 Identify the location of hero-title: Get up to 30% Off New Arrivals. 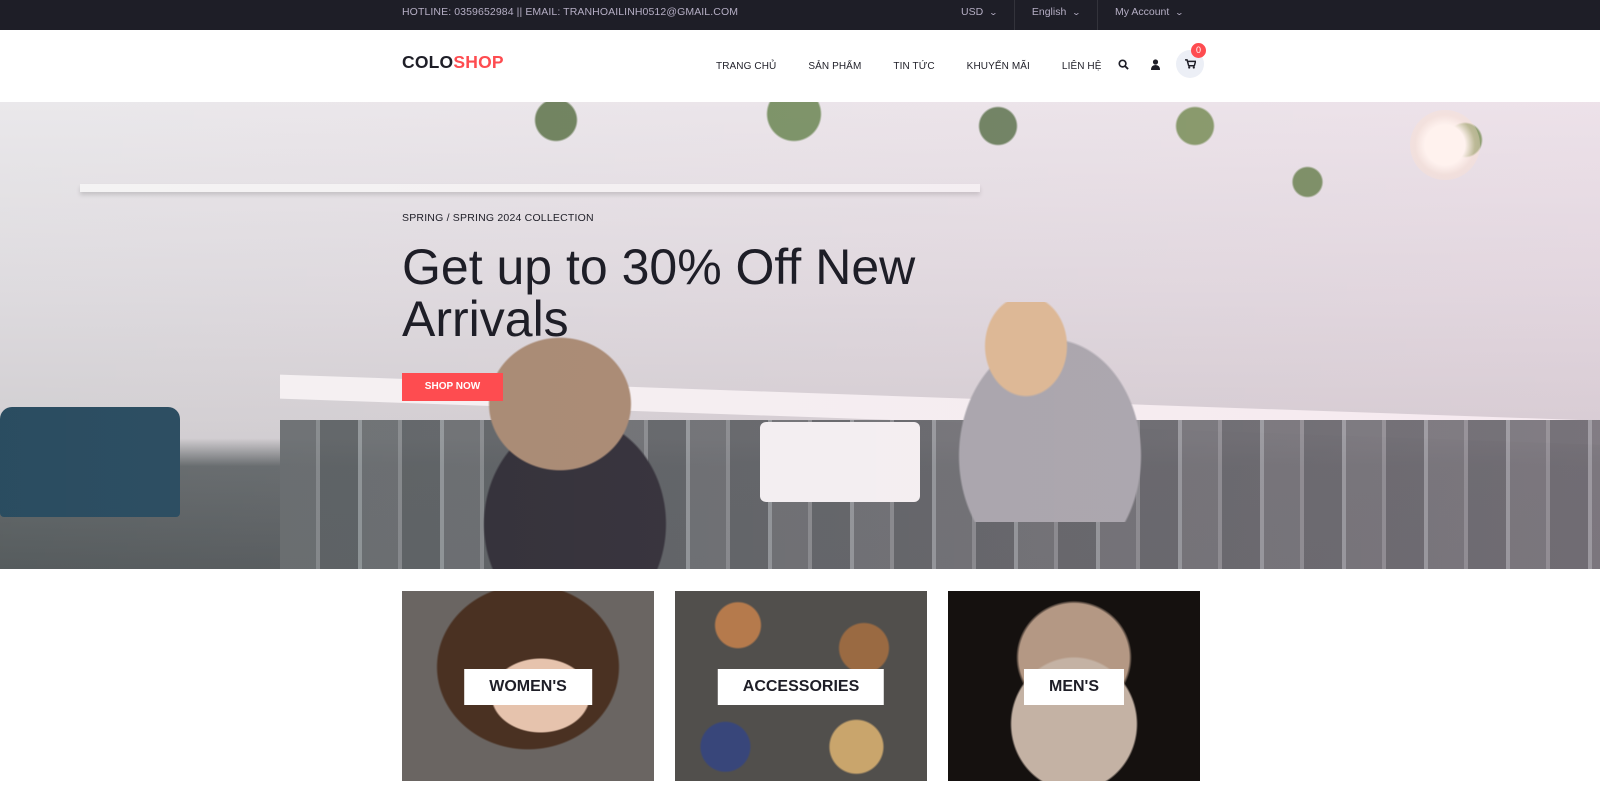
(659, 293).